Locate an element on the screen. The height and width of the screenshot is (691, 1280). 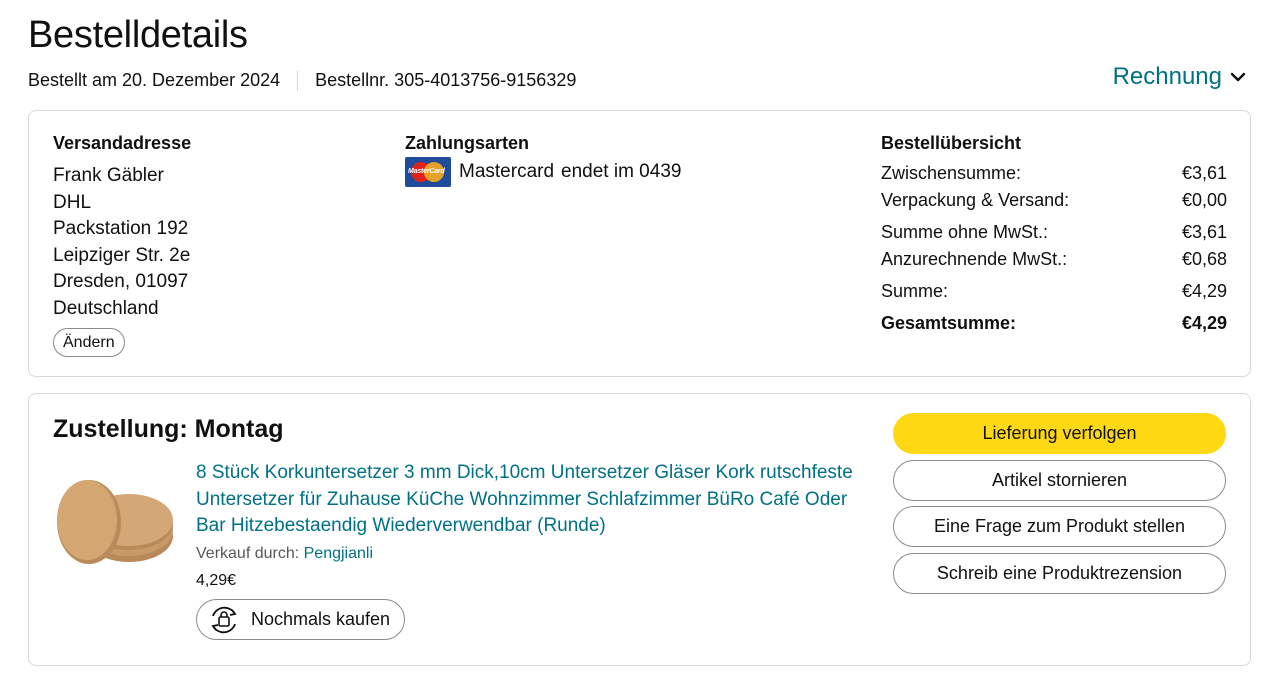
address-line: Frank Gäbler is located at coordinates (108, 175).